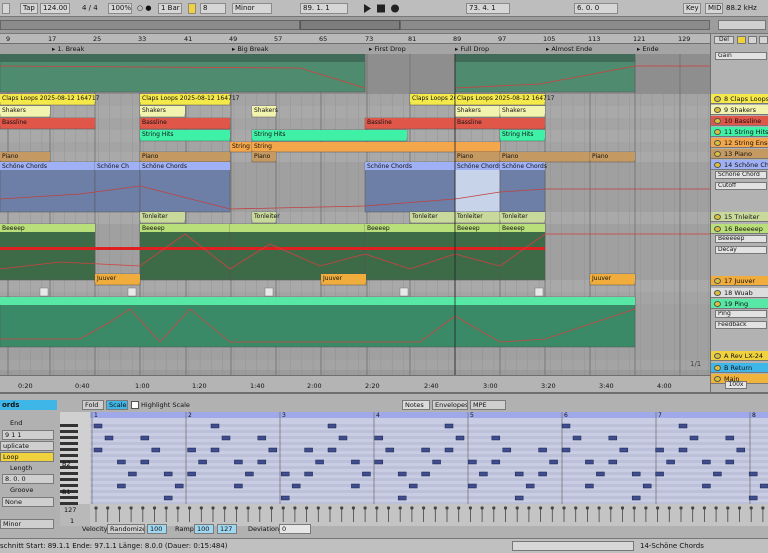  Describe the element at coordinates (120, 8) in the screenshot. I see `zoom-field: 100%` at that location.